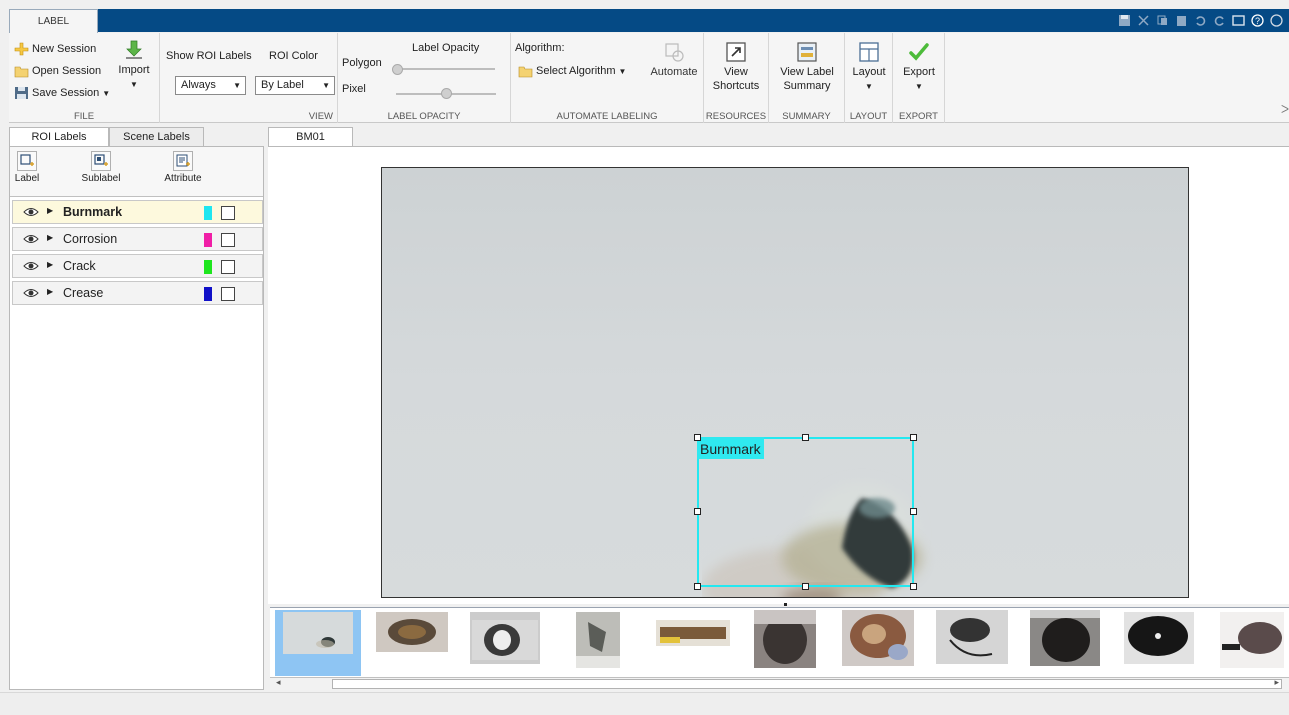 The height and width of the screenshot is (715, 1289). I want to click on label-opacity-group-title: LABEL OPACITY, so click(424, 116).